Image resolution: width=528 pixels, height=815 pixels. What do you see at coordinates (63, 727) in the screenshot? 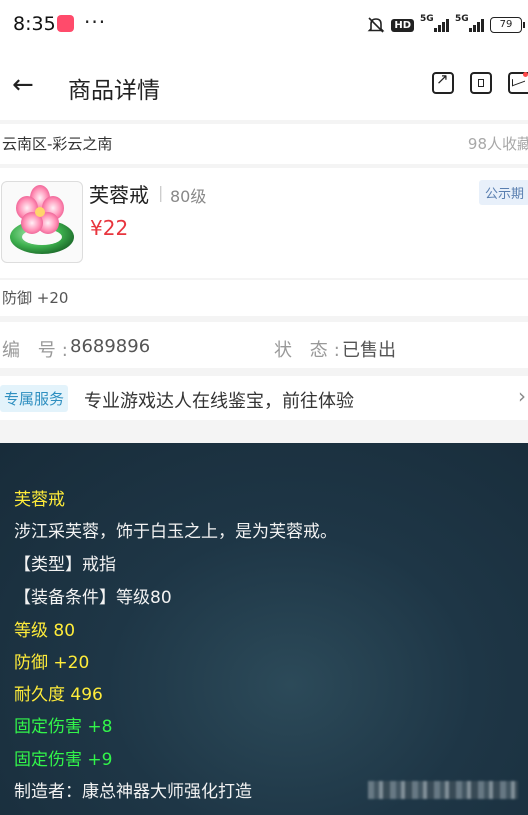
I see `tooltip-fixed-damage-1: 固定伤害 +8` at bounding box center [63, 727].